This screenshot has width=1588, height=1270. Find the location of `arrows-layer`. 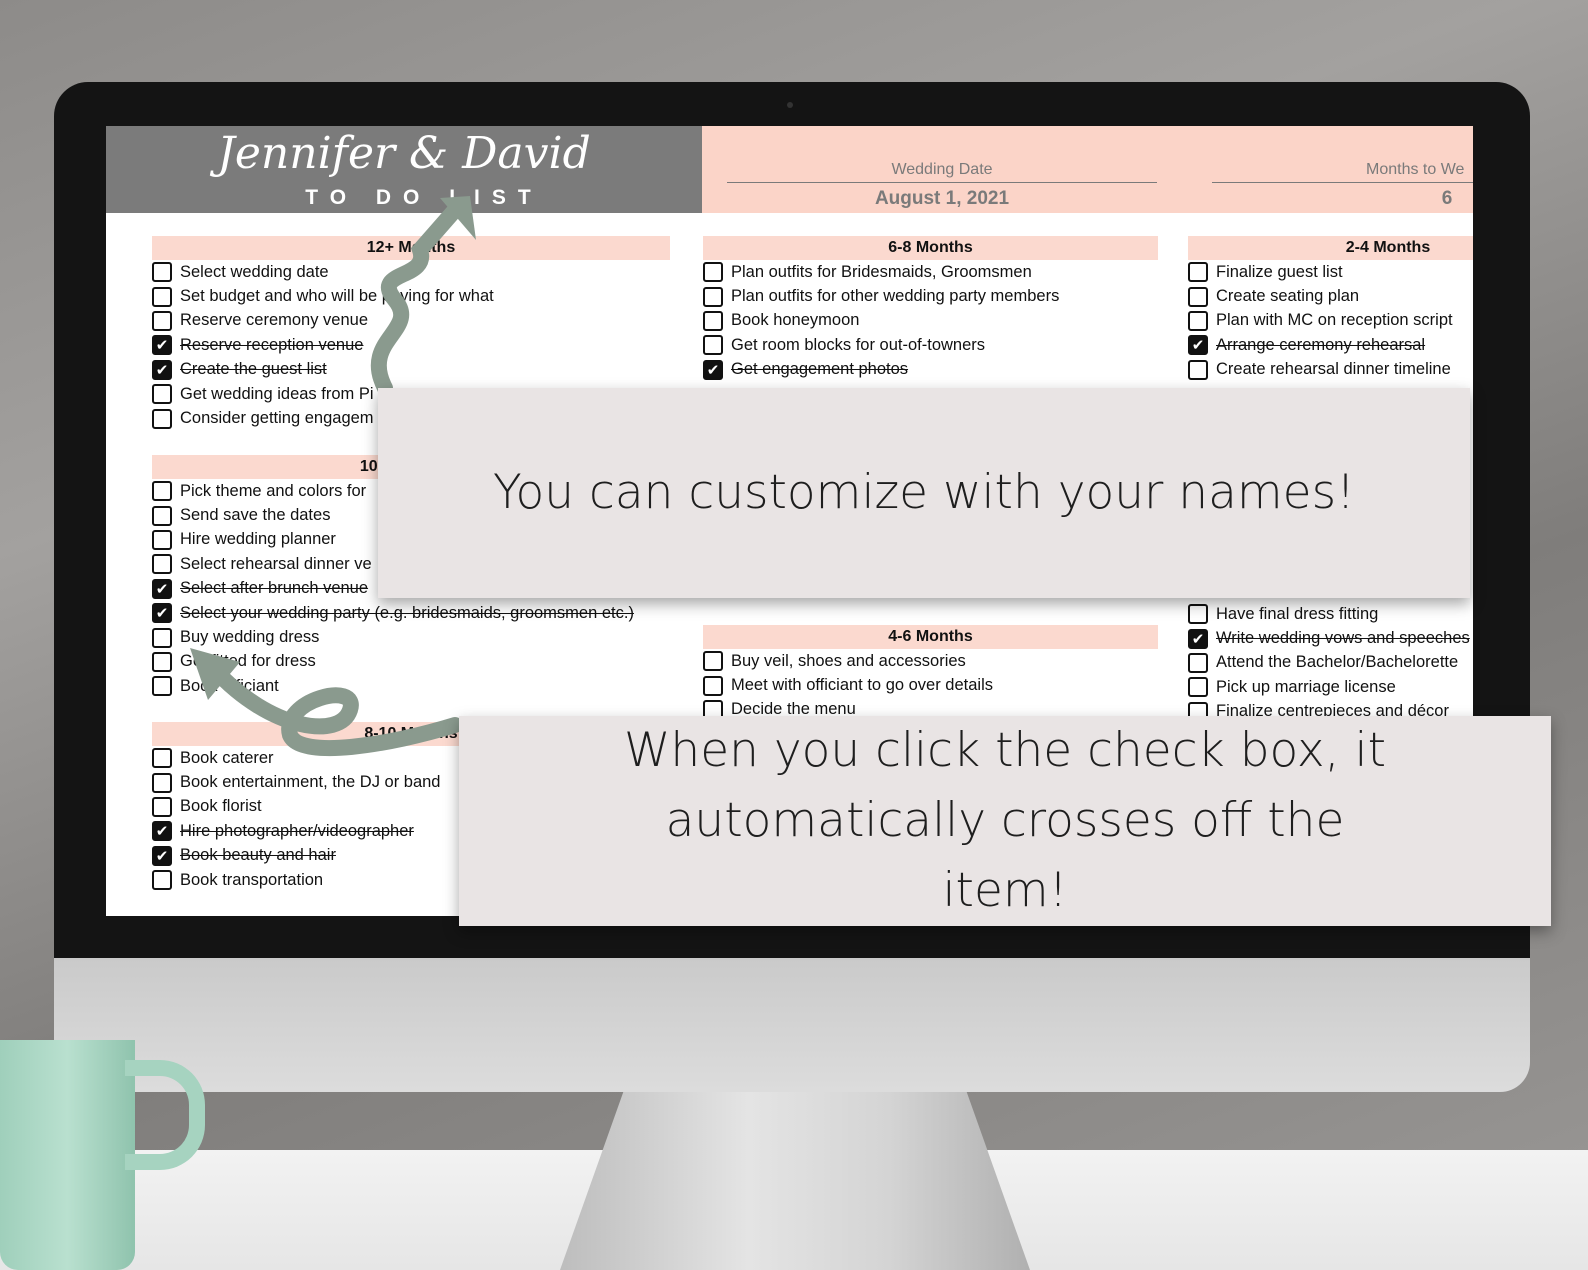

arrows-layer is located at coordinates (333, 476).